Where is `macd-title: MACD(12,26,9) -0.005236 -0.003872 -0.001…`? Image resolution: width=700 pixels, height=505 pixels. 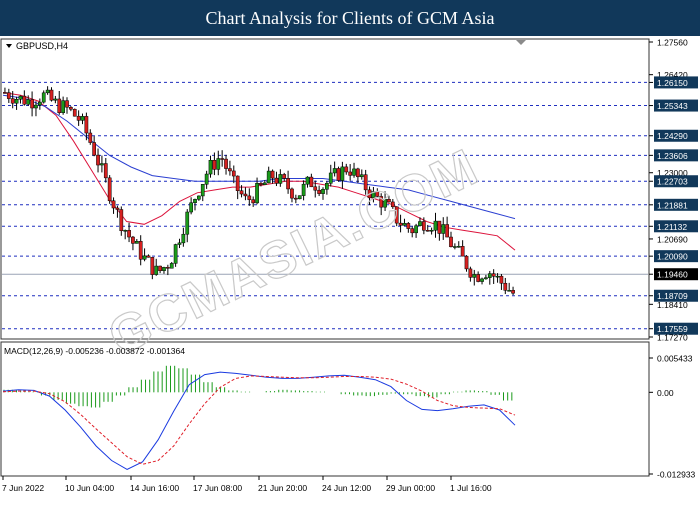 macd-title: MACD(12,26,9) -0.005236 -0.003872 -0.001… is located at coordinates (94, 351).